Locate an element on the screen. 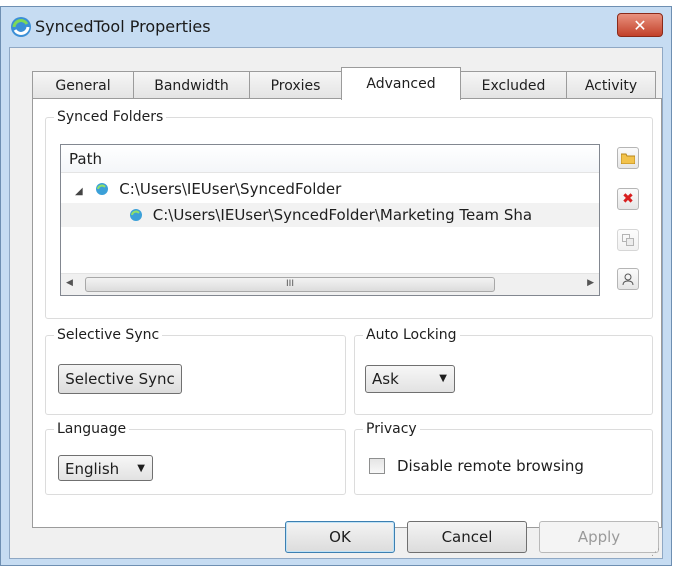 This screenshot has width=680, height=569. auto-locking-value: Ask is located at coordinates (385, 379).